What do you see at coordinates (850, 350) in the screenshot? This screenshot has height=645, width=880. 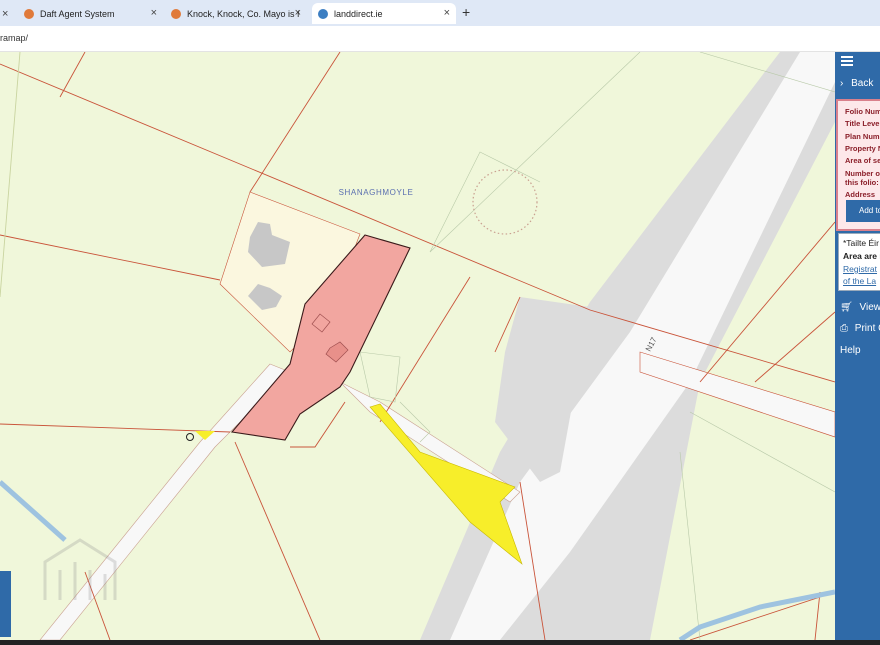 I see `help-link: Help` at bounding box center [850, 350].